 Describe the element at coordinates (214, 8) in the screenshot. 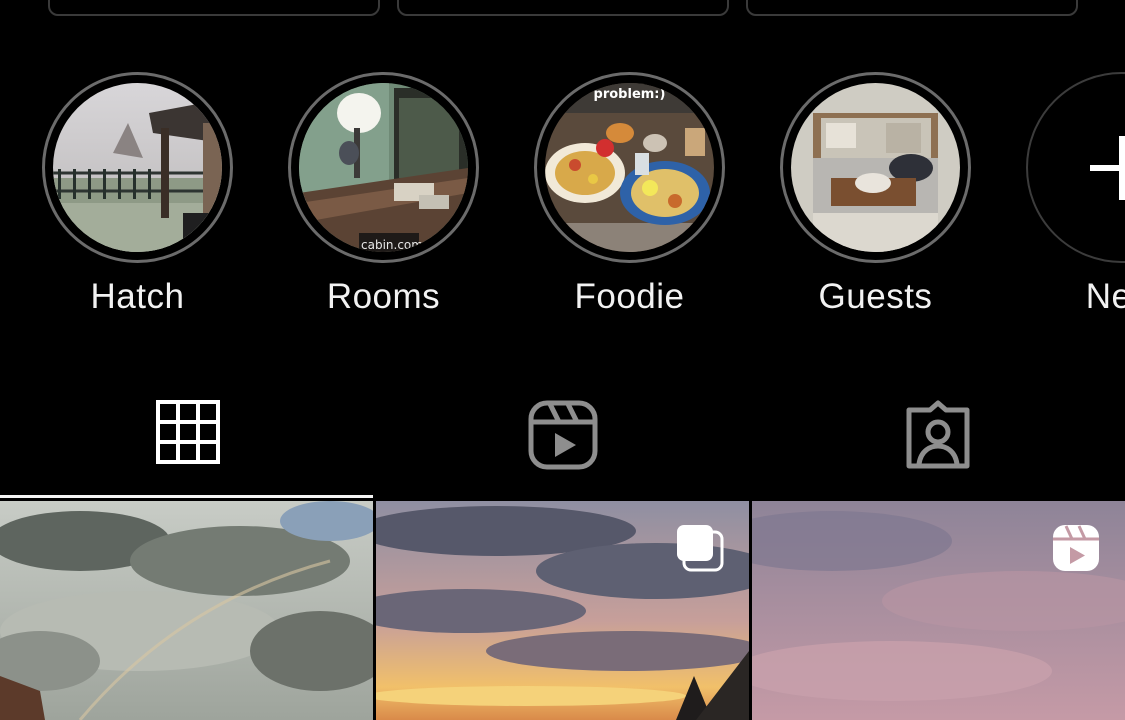

I see `edit-profile-button` at that location.